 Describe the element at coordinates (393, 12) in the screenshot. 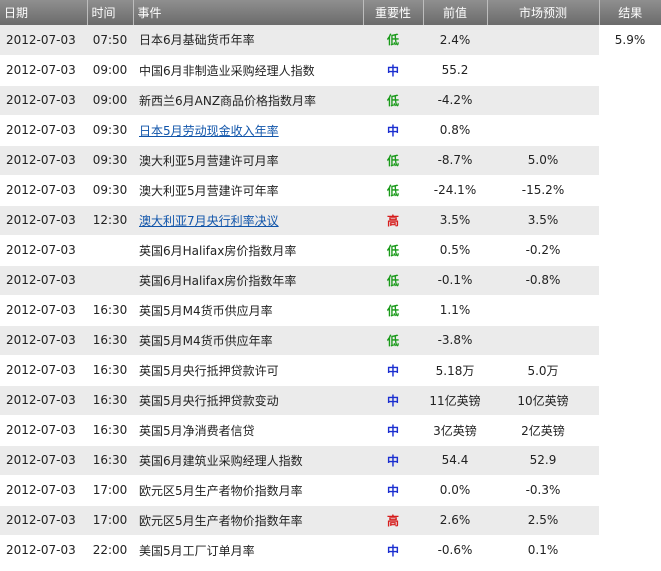

I see `header-importance: 重要性` at that location.